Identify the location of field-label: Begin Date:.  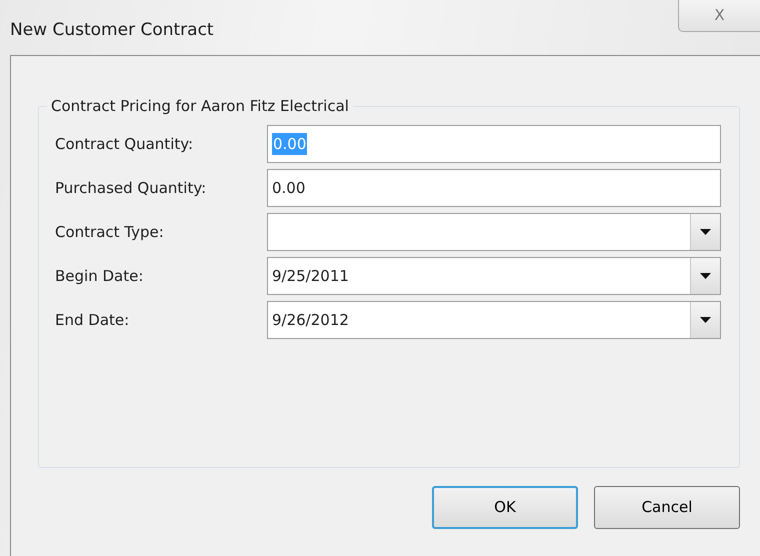
(99, 276).